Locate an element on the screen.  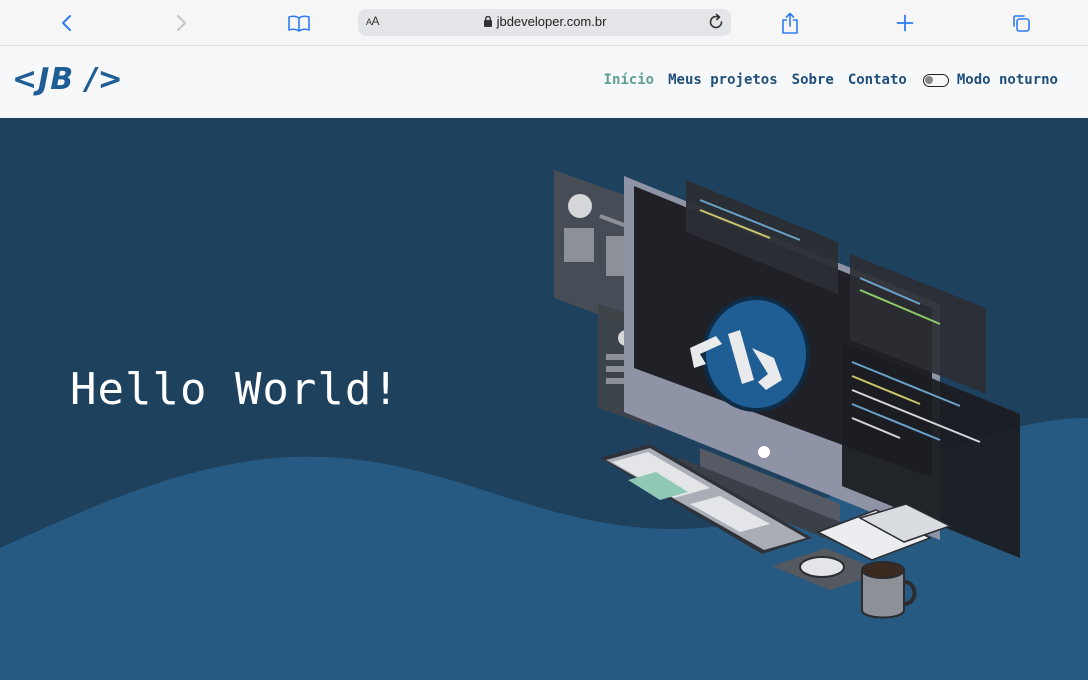
share-button is located at coordinates (790, 23).